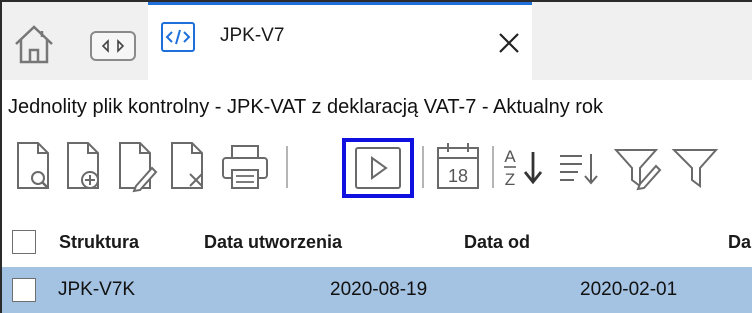  I want to click on tab-navigation-button, so click(113, 46).